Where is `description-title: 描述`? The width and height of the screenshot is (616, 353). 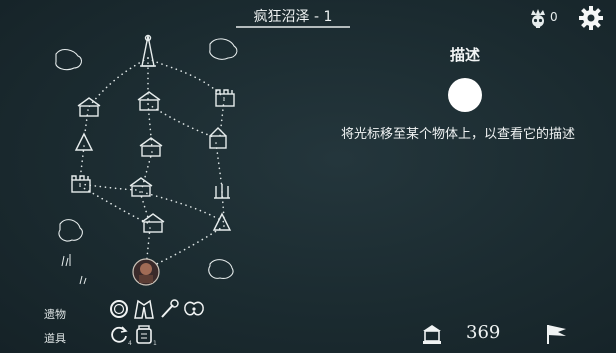
description-title: 描述 is located at coordinates (464, 55).